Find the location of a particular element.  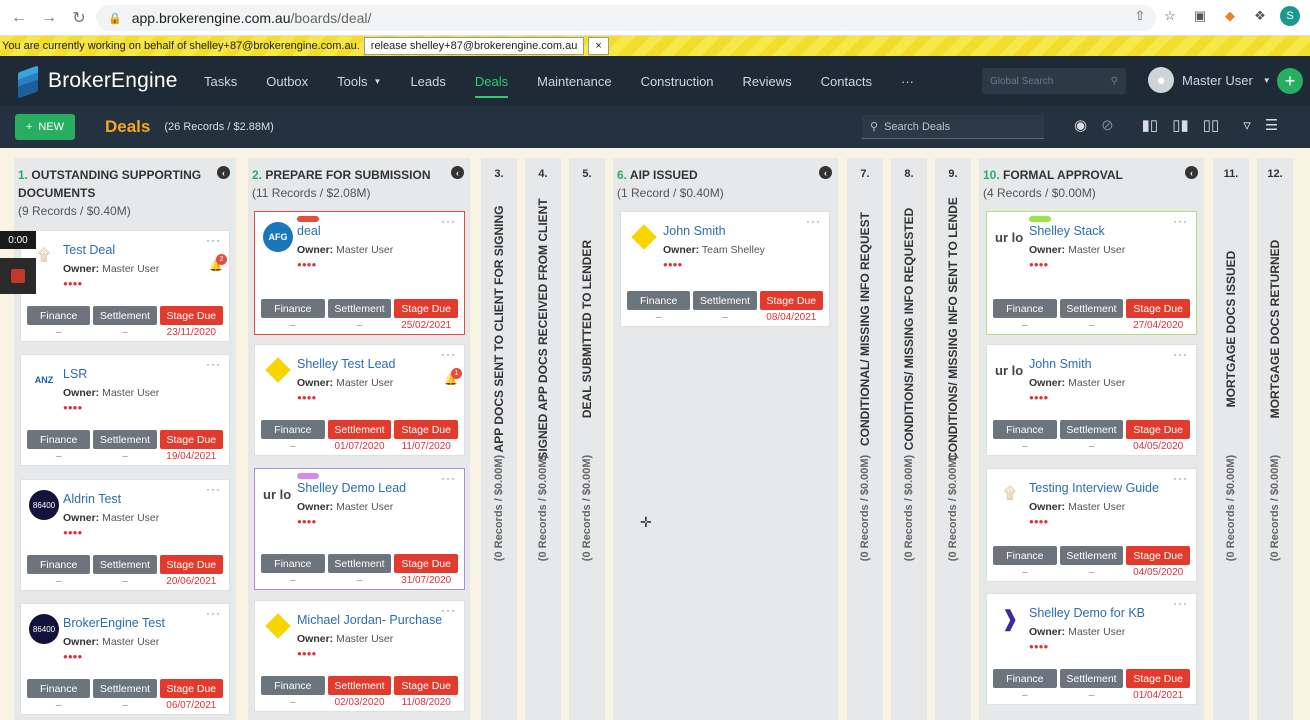

columns-narrow-icon: ▯▯ is located at coordinates (1211, 125).